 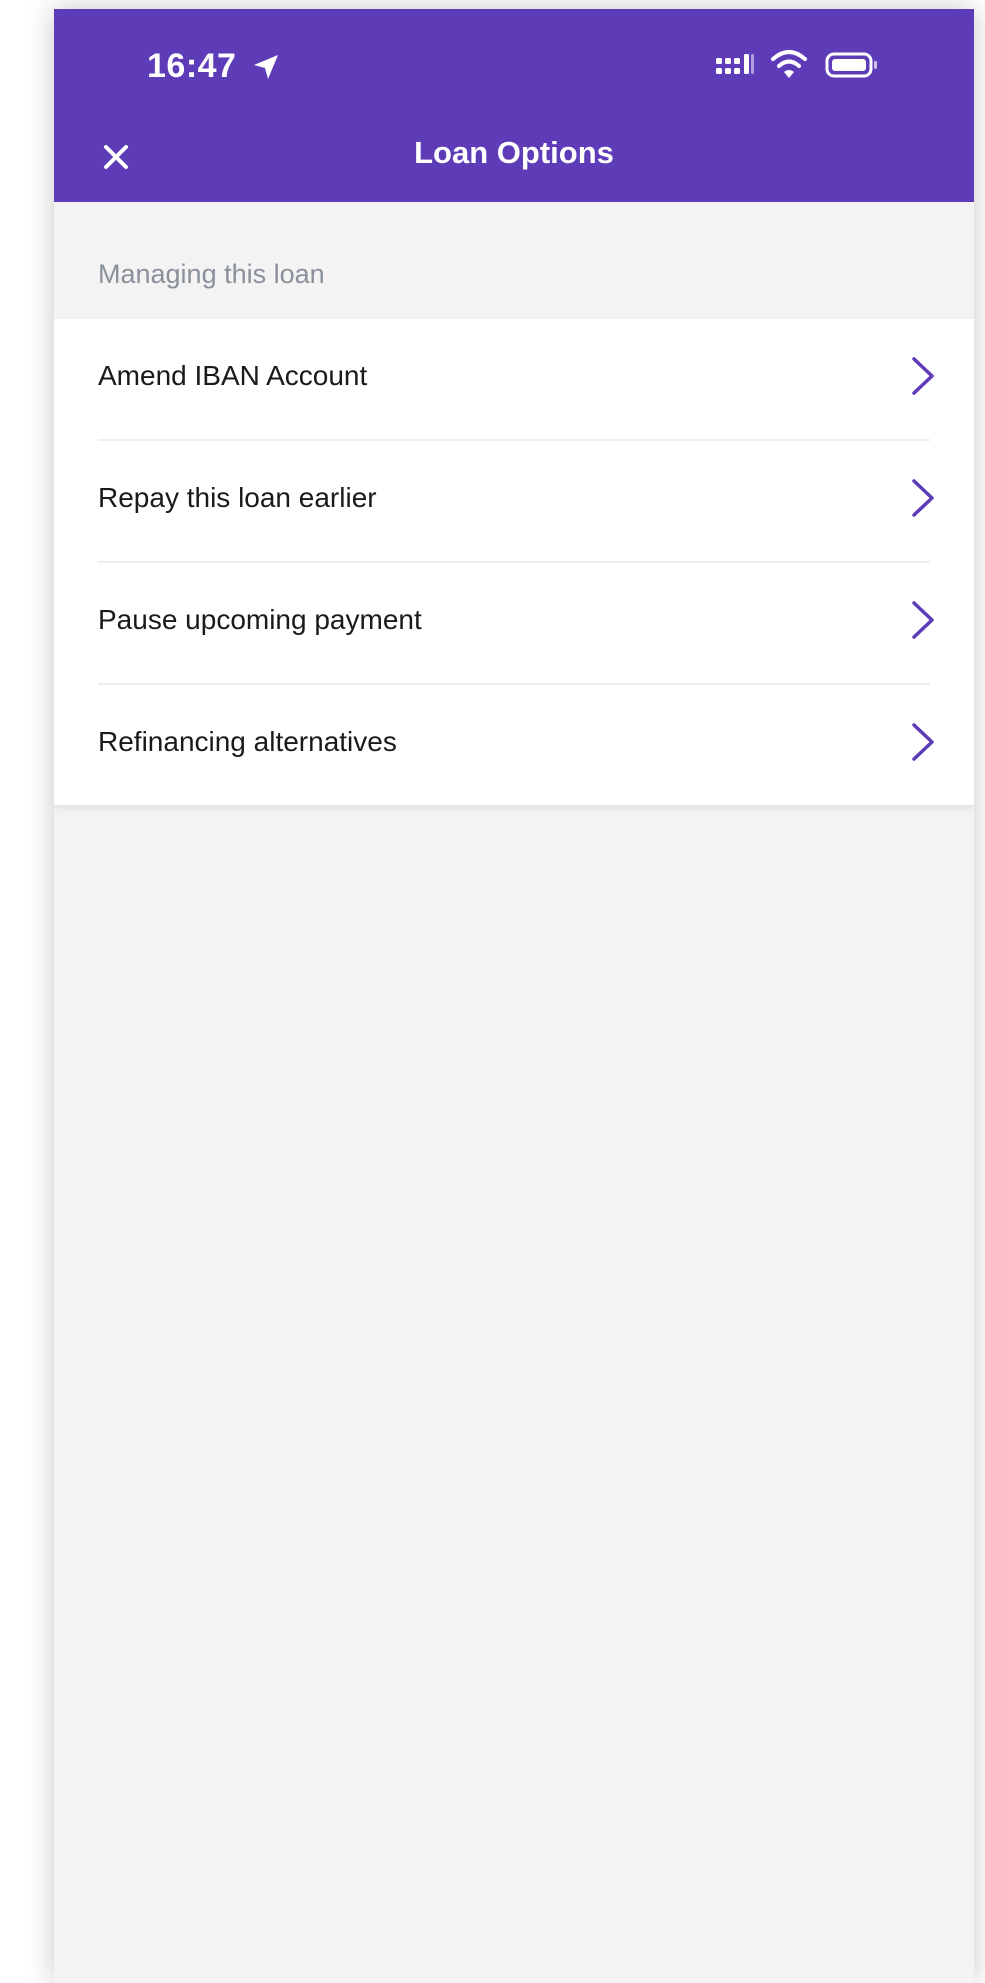 I want to click on page-title: Loan Options, so click(x=514, y=152).